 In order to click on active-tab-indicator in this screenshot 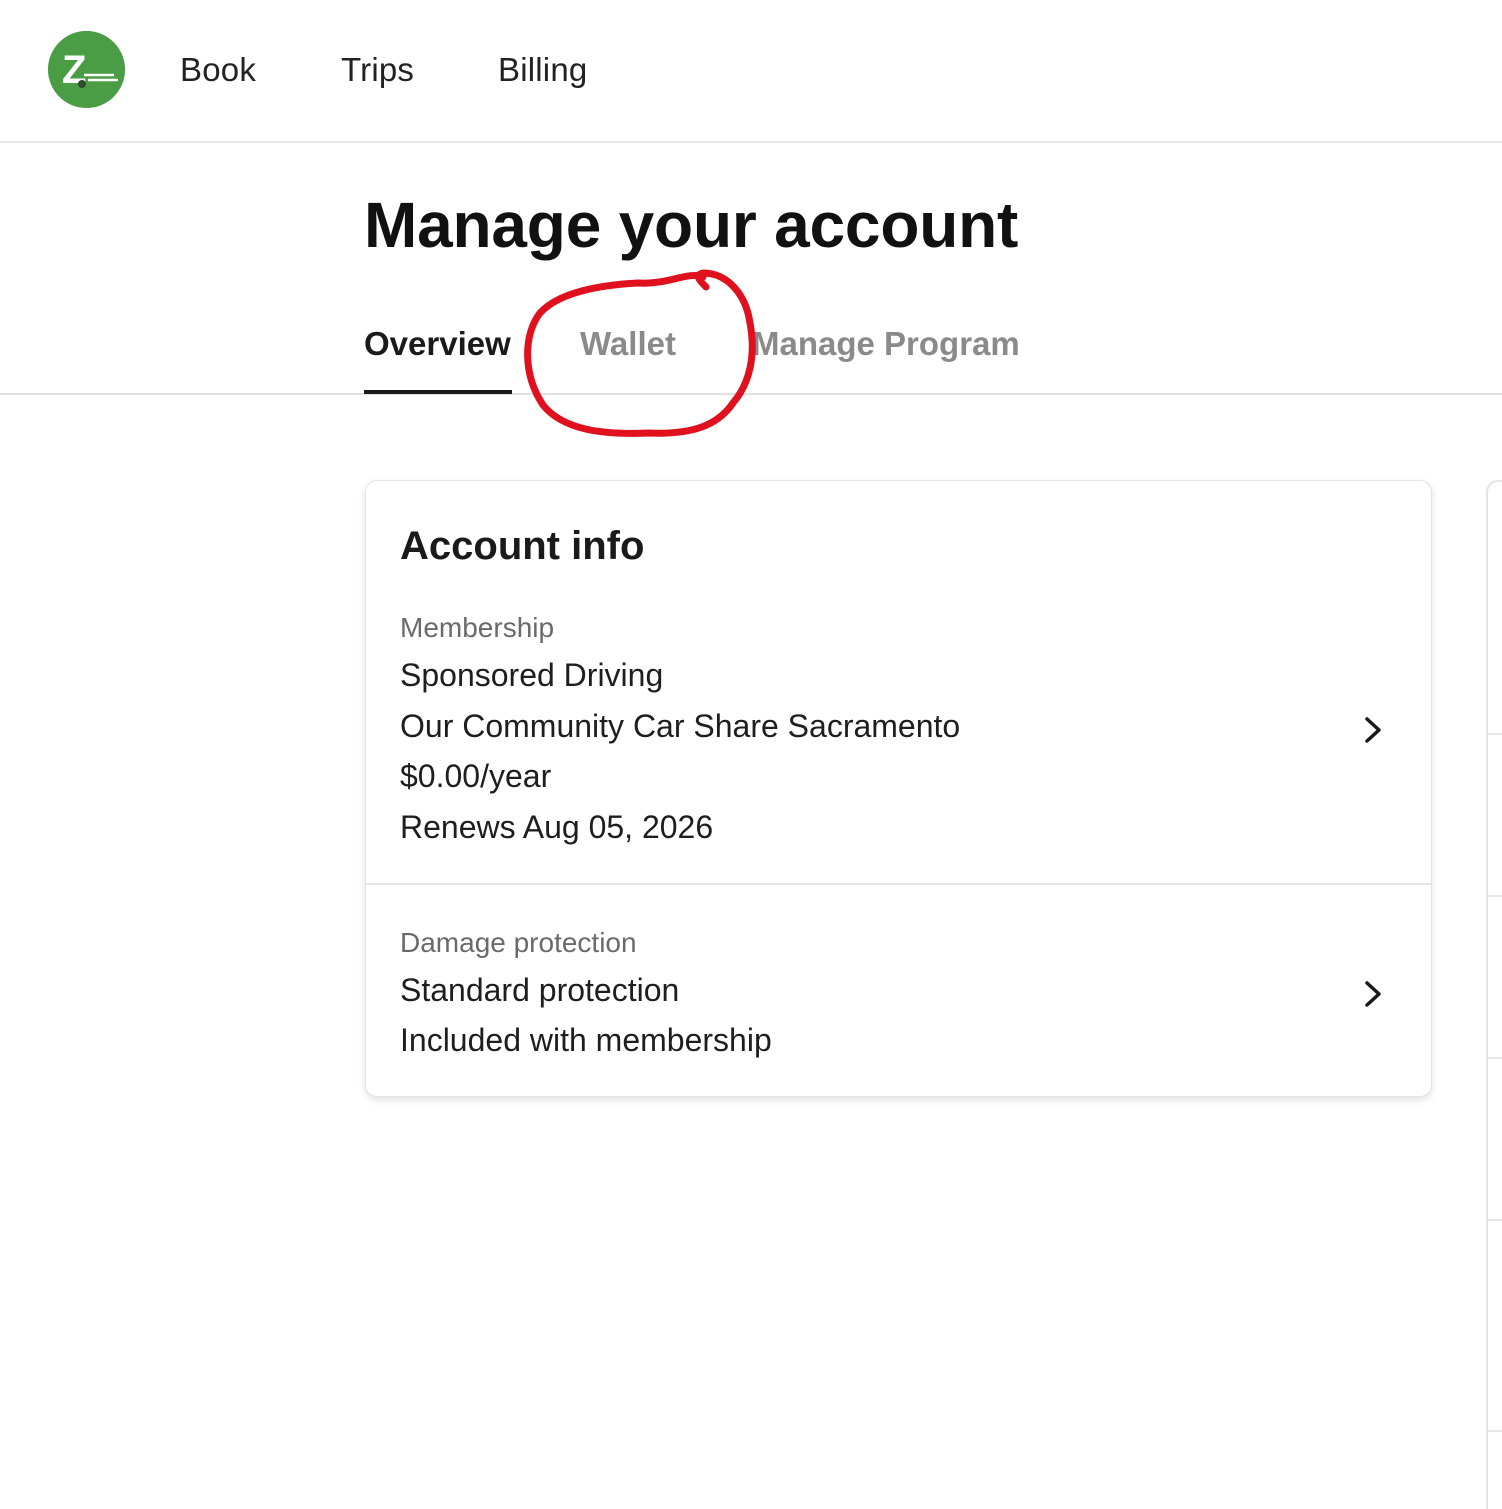, I will do `click(438, 392)`.